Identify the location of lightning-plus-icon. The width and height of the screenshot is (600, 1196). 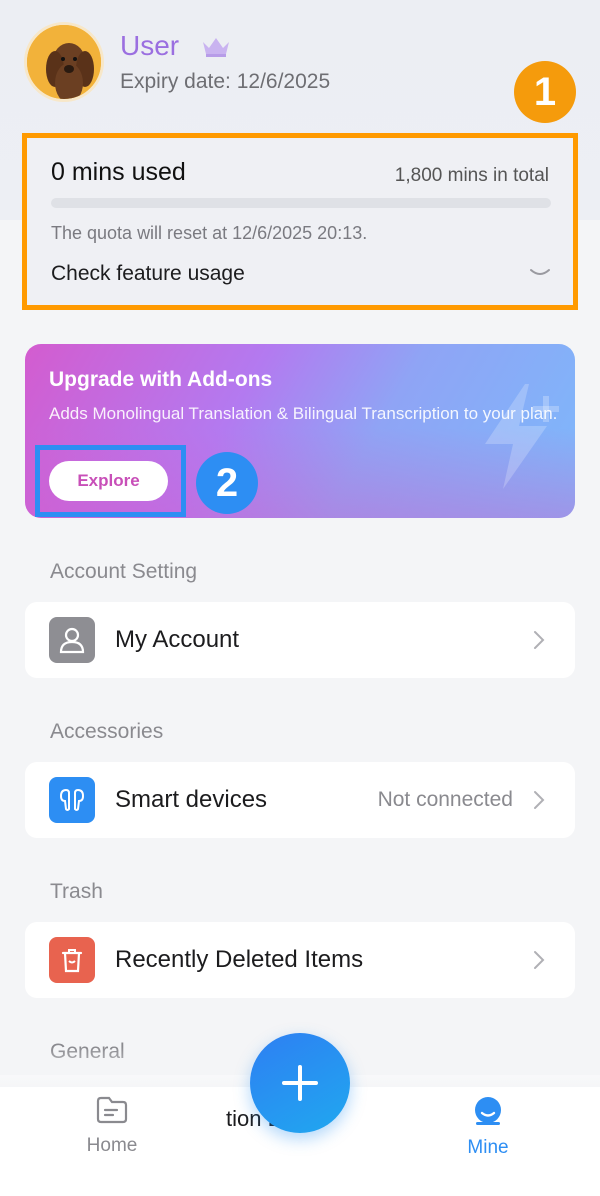
(522, 436).